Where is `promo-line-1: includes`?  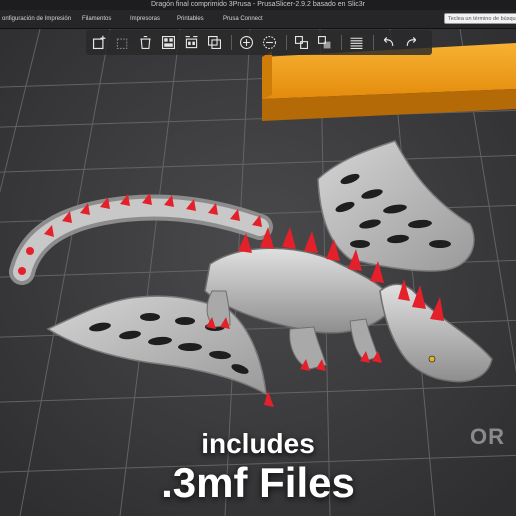 promo-line-1: includes is located at coordinates (258, 443).